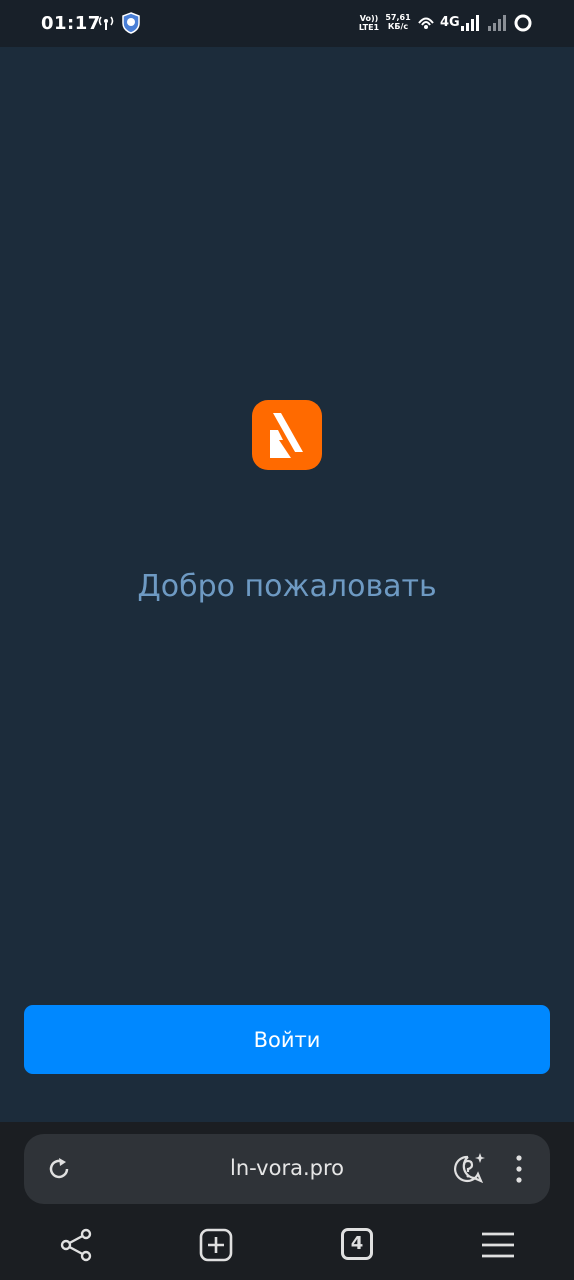 This screenshot has width=574, height=1280. What do you see at coordinates (106, 23) in the screenshot?
I see `hotspot-icon` at bounding box center [106, 23].